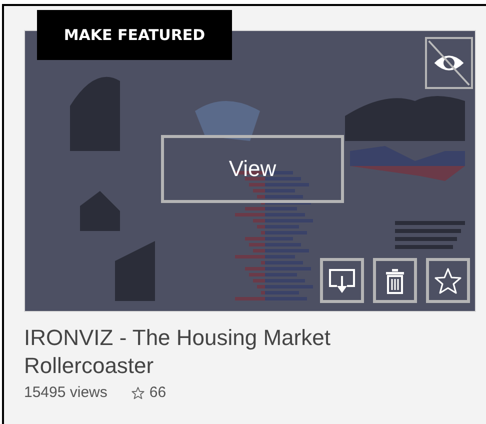  I want to click on eye-slash-icon, so click(449, 63).